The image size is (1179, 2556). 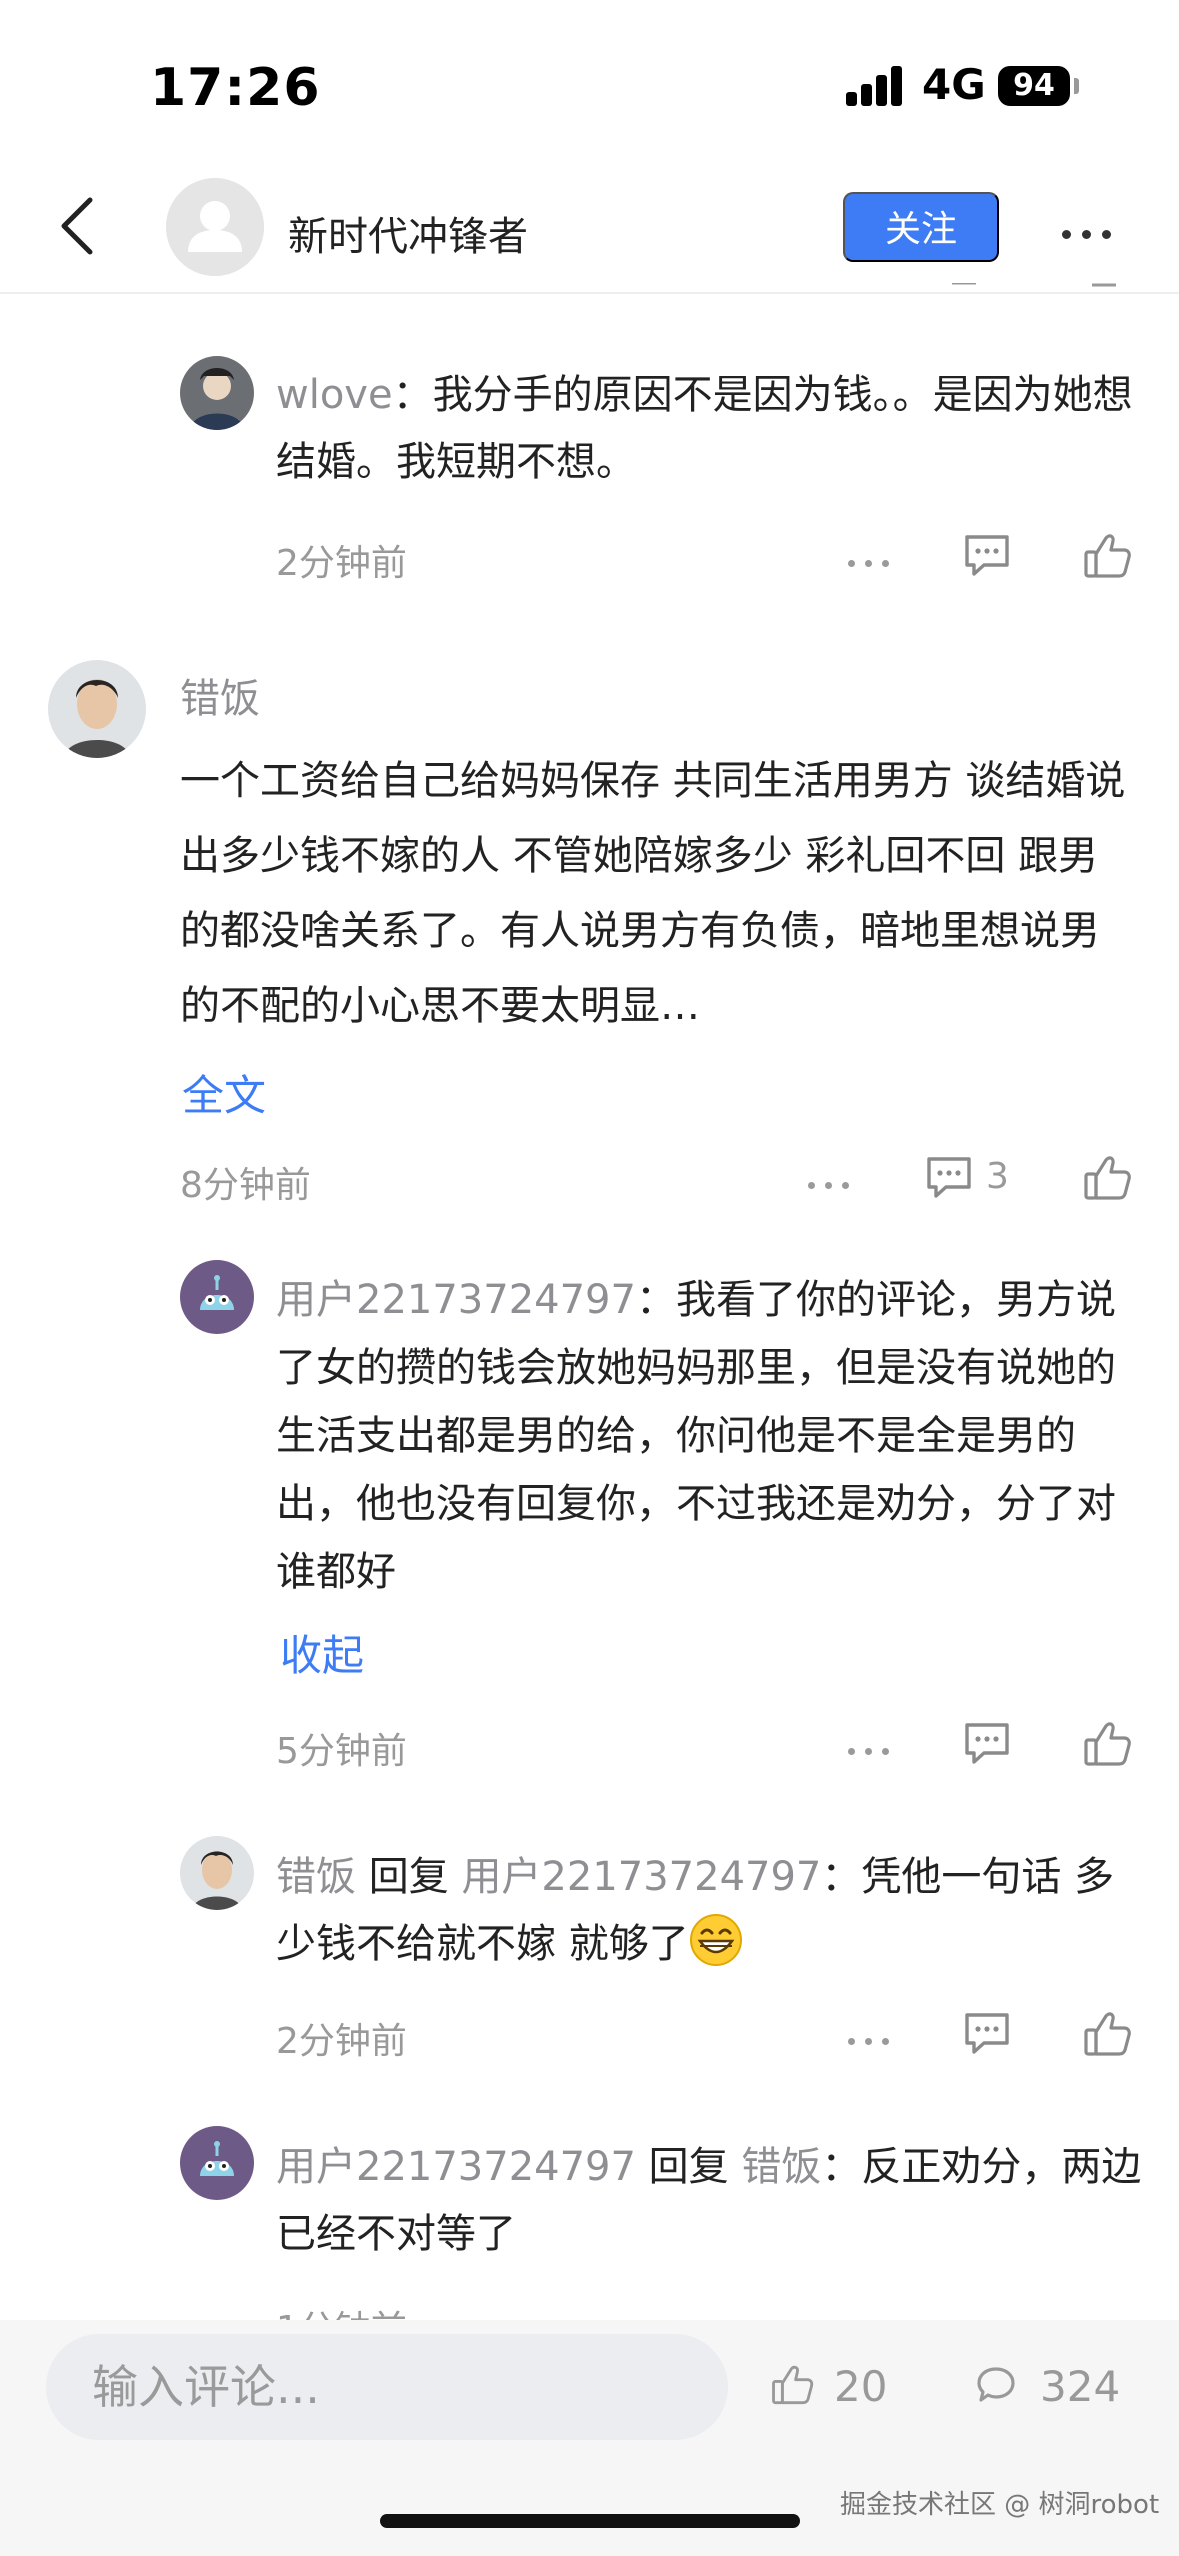 I want to click on back-button, so click(x=79, y=226).